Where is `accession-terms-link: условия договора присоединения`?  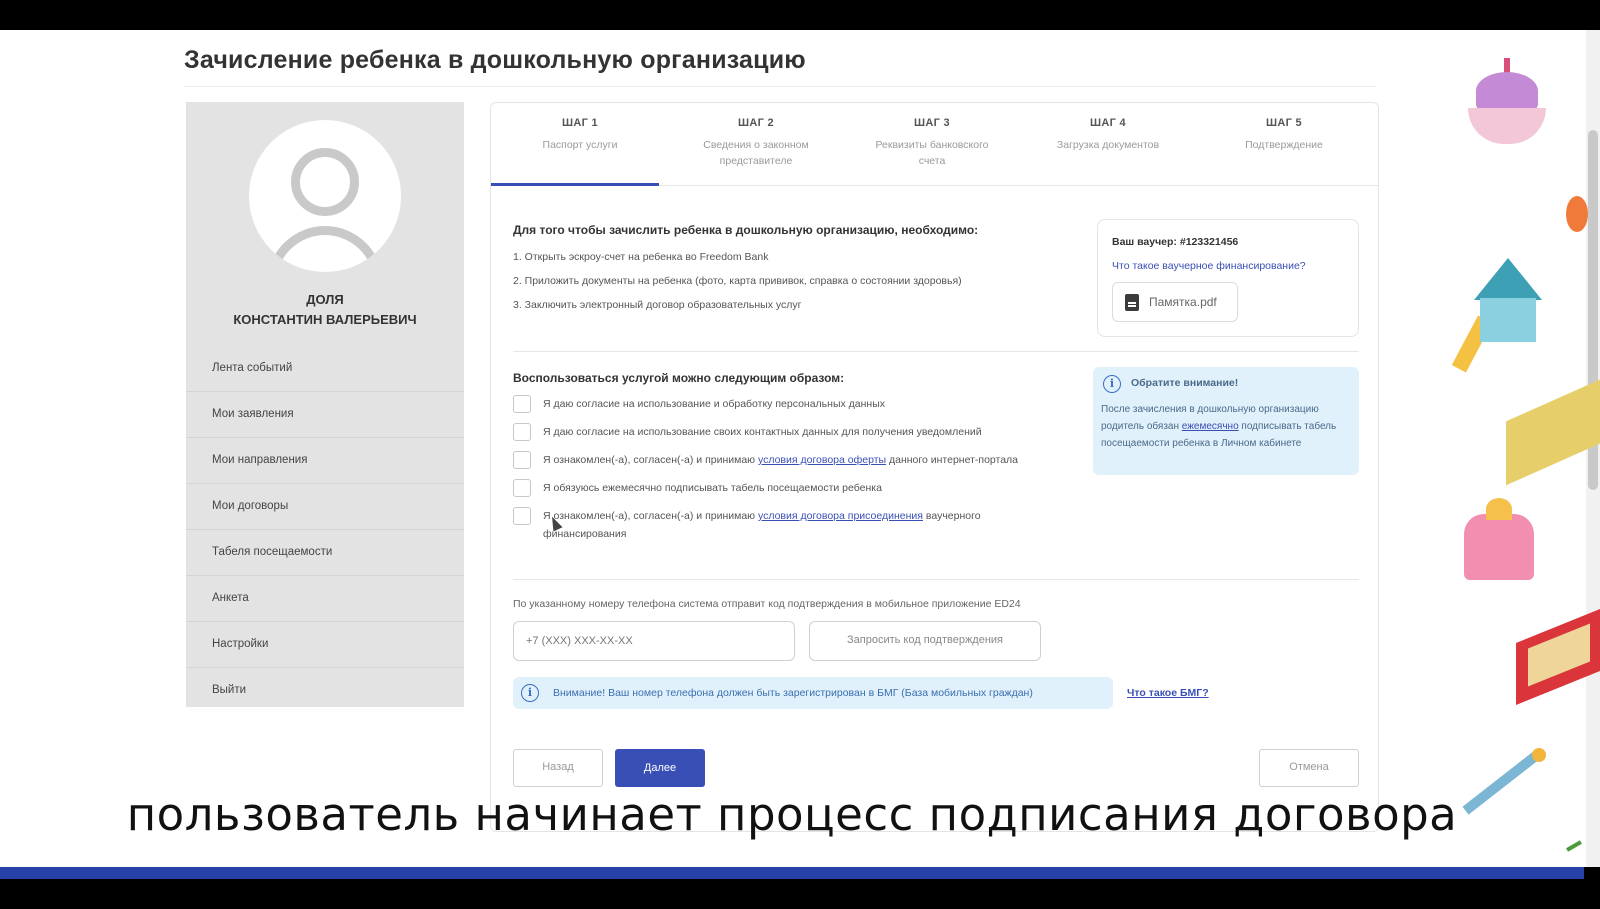 accession-terms-link: условия договора присоединения is located at coordinates (840, 516).